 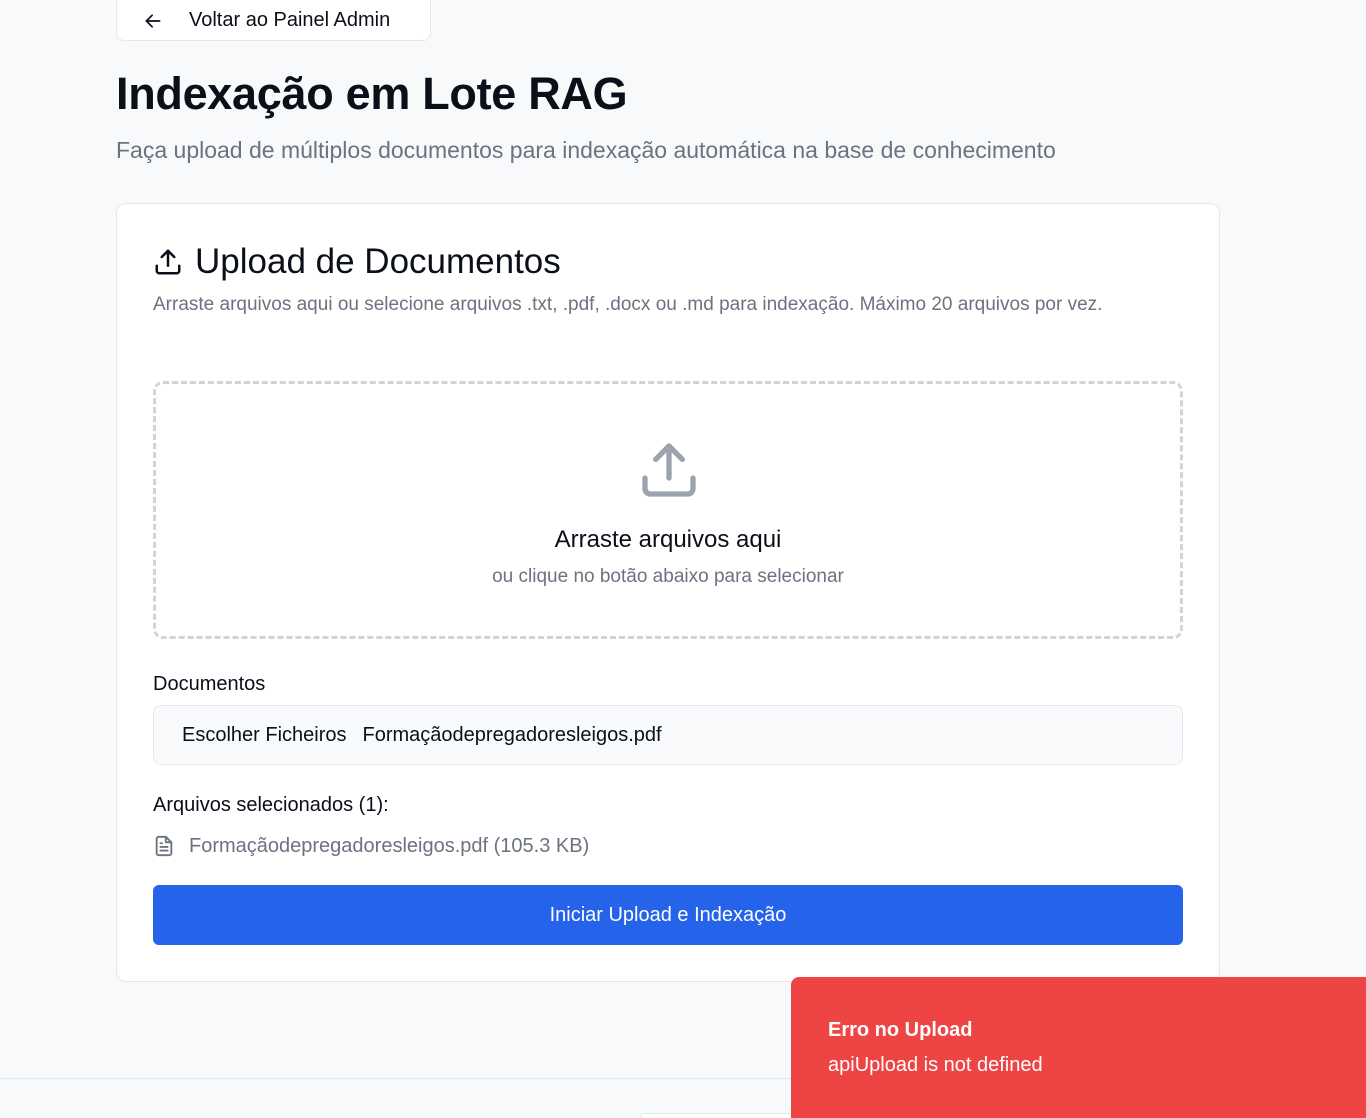 I want to click on dropzone-title: Arraste arquivos aqui, so click(x=668, y=539).